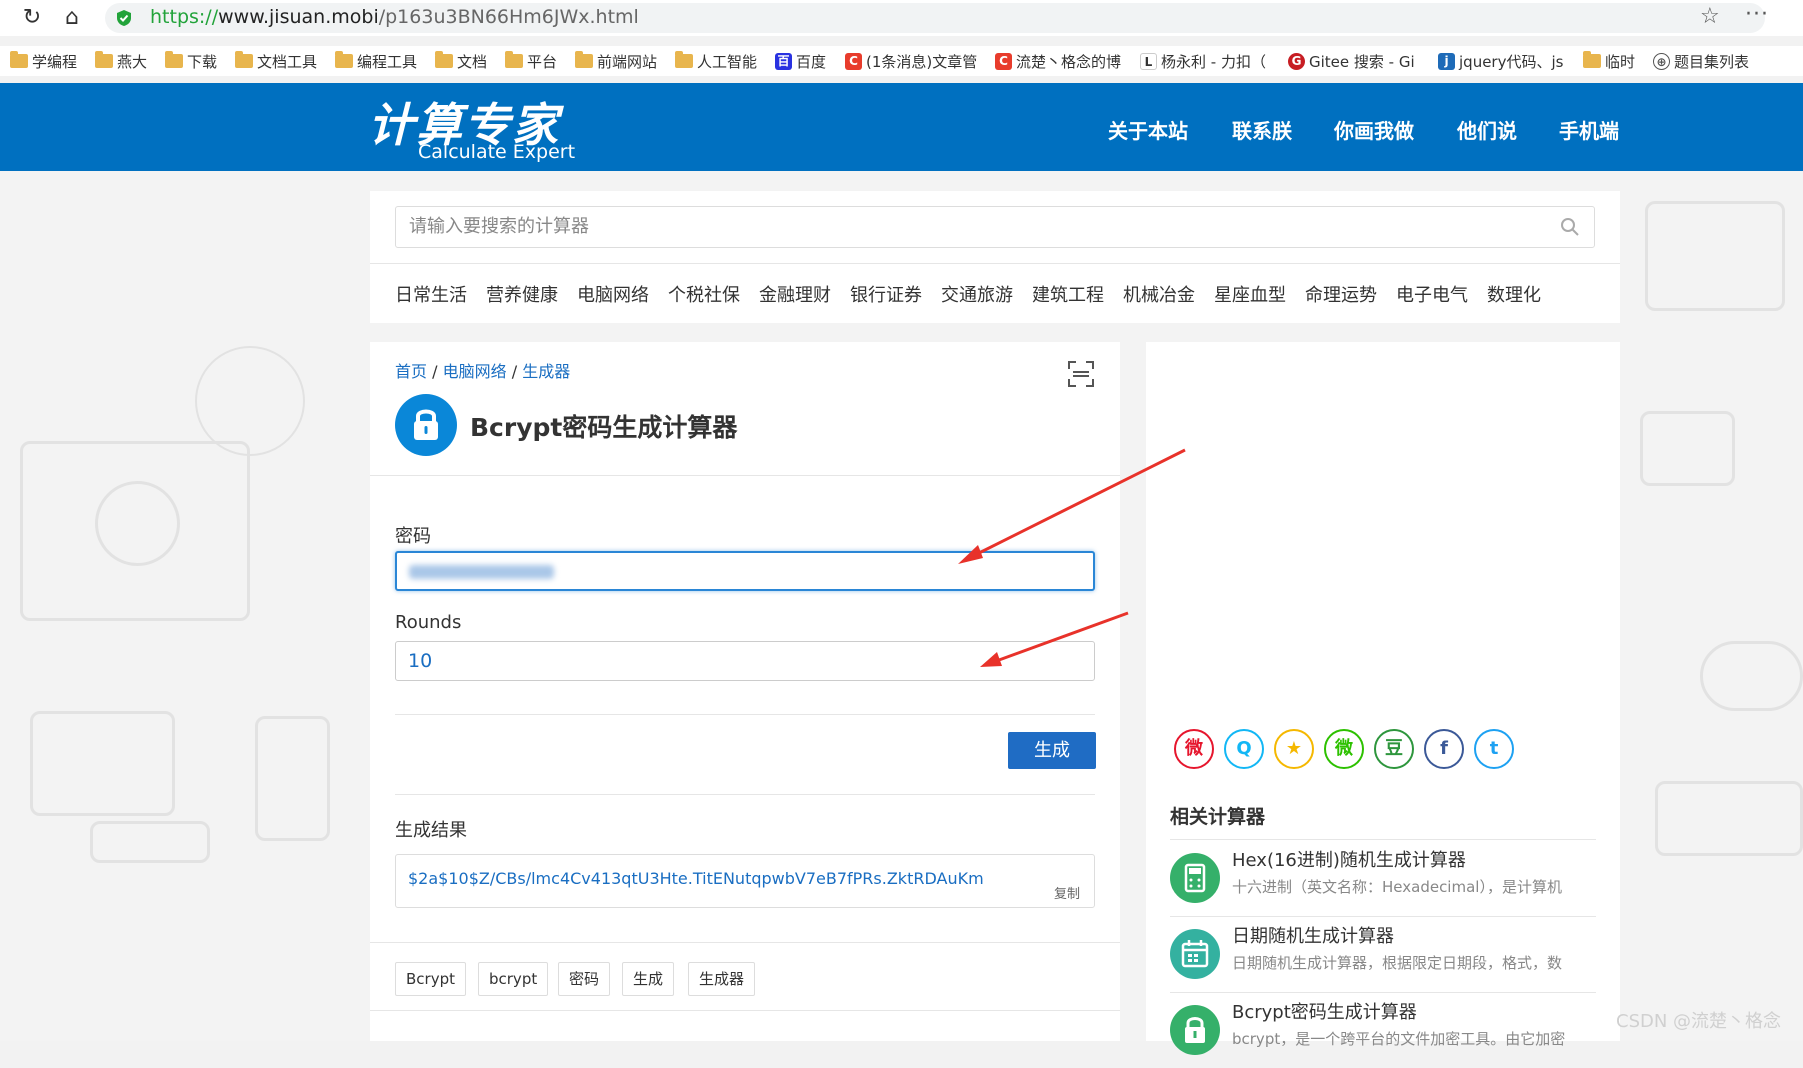 This screenshot has width=1803, height=1068. What do you see at coordinates (977, 294) in the screenshot?
I see `category-link: 交通旅游` at bounding box center [977, 294].